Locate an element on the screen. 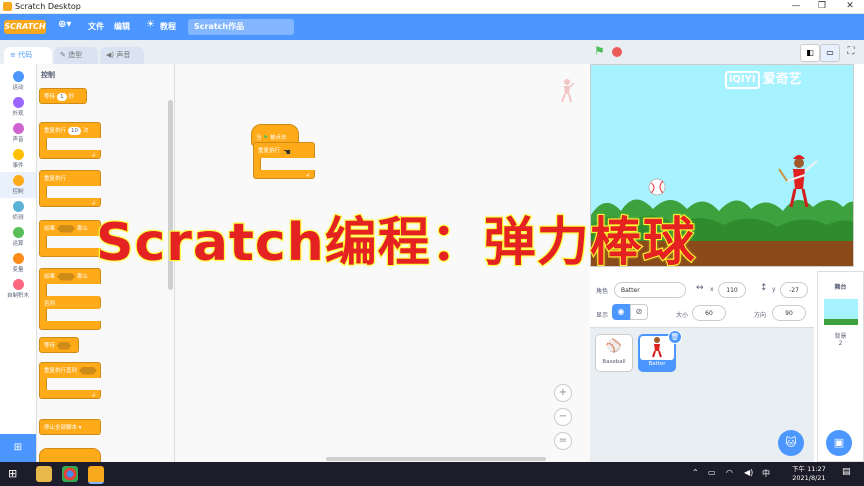 The image size is (864, 486). category-looks: 外观 is located at coordinates (18, 107).